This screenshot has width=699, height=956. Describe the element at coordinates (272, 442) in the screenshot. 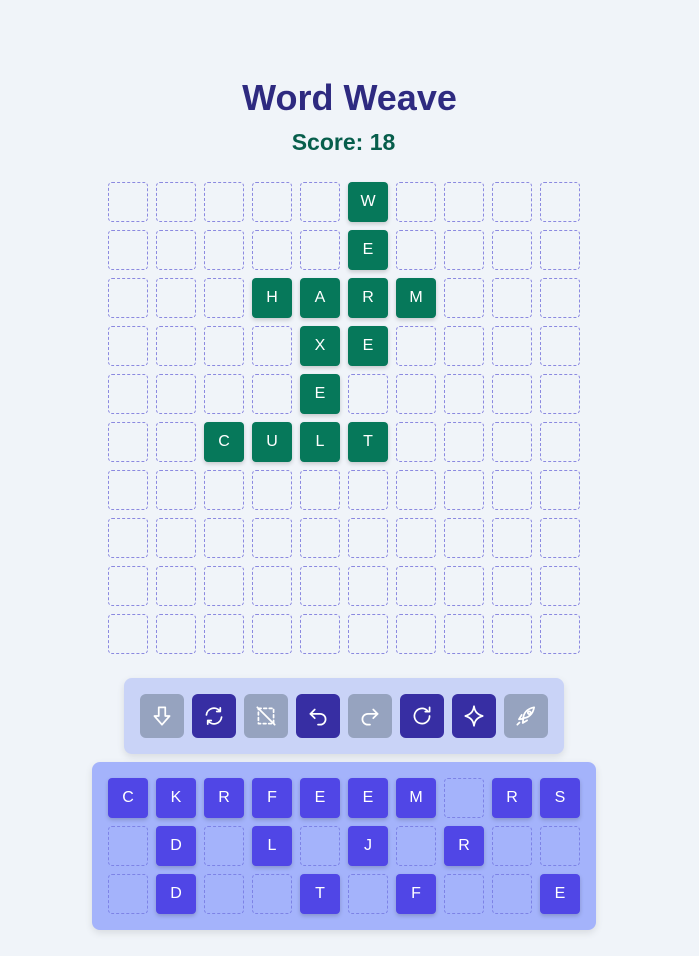

I see `board-tile: U` at that location.